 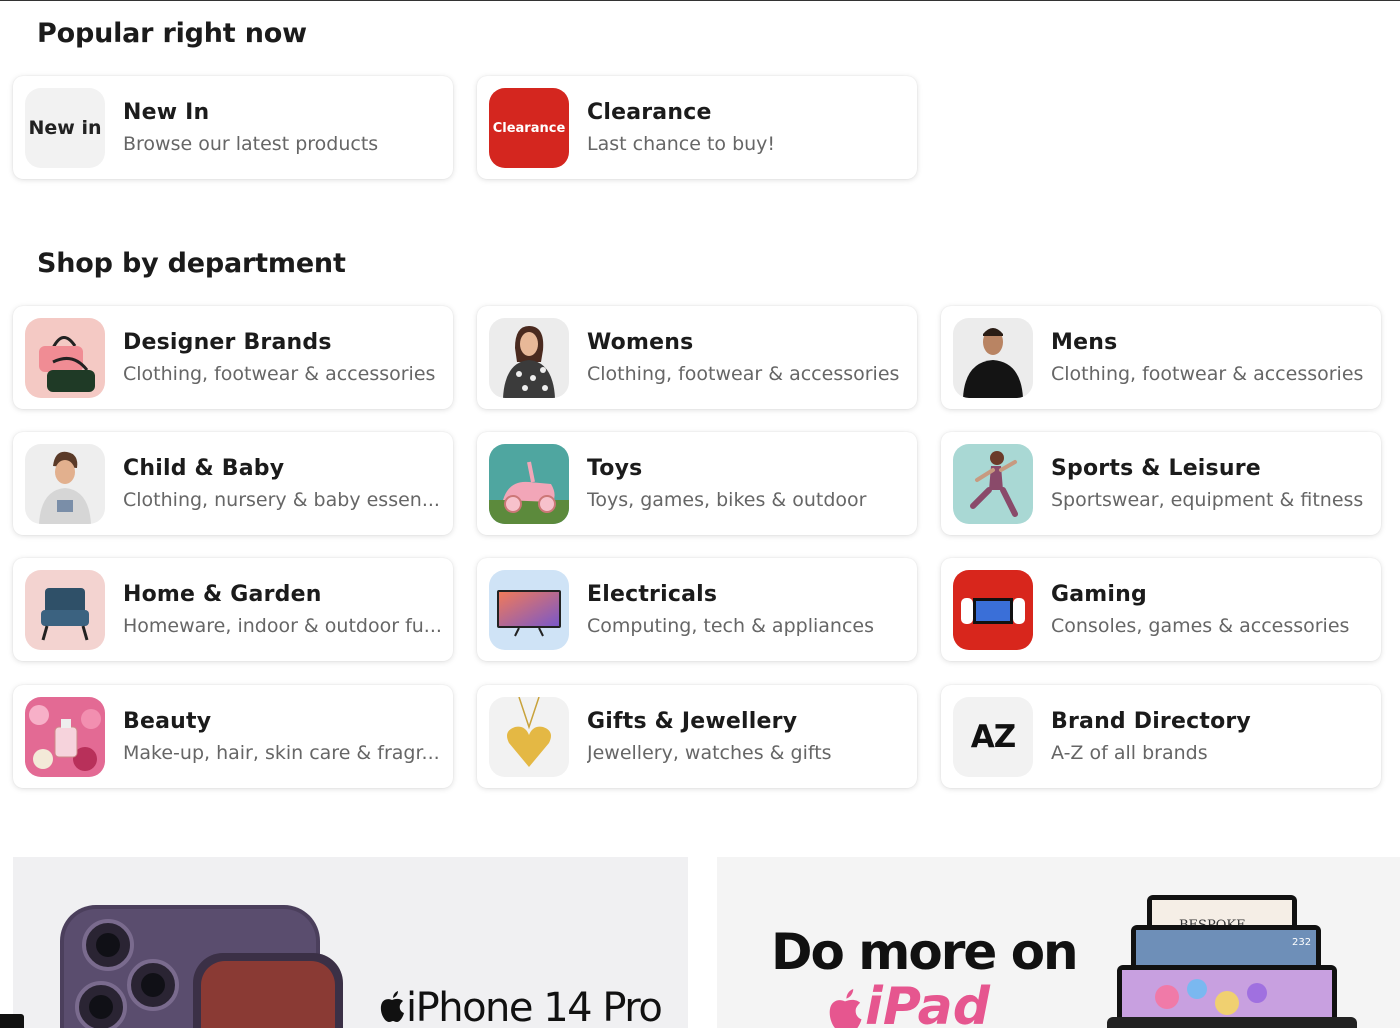 I want to click on woman-model-icon, so click(x=529, y=358).